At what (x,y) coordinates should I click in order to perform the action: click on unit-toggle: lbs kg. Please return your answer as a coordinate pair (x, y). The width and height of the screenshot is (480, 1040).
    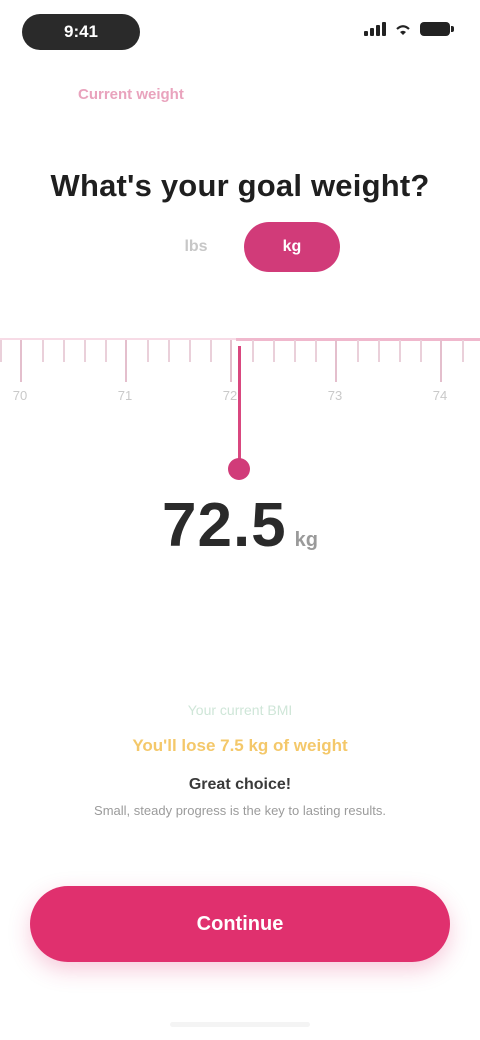
    Looking at the image, I should click on (244, 247).